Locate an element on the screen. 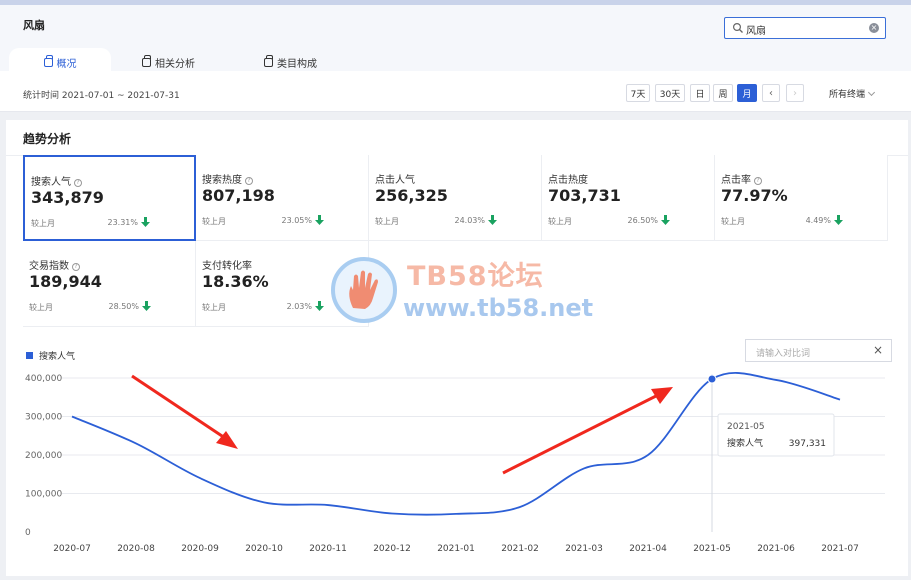 This screenshot has width=911, height=580. metric-value: 18.36% is located at coordinates (235, 281).